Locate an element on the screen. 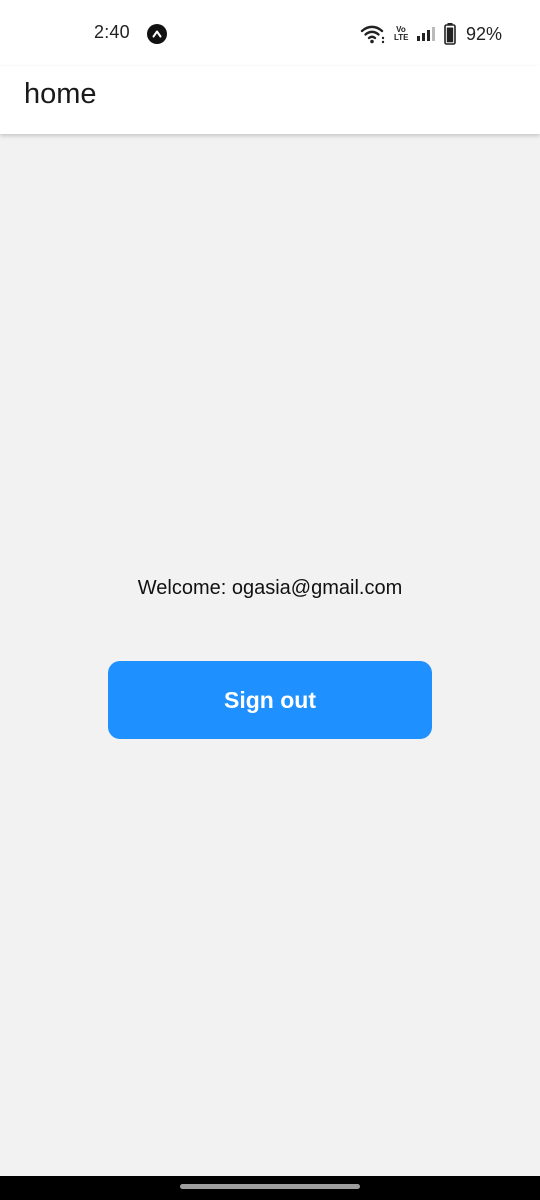 Image resolution: width=540 pixels, height=1200 pixels. battery-icon is located at coordinates (450, 34).